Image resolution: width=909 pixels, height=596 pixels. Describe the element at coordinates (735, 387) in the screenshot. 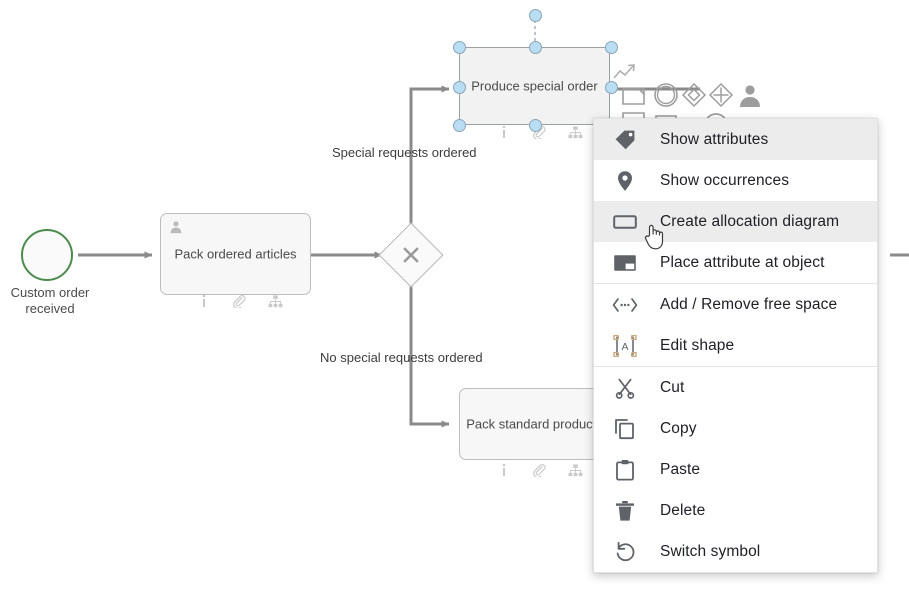

I see `menu-item-cut: Cut` at that location.